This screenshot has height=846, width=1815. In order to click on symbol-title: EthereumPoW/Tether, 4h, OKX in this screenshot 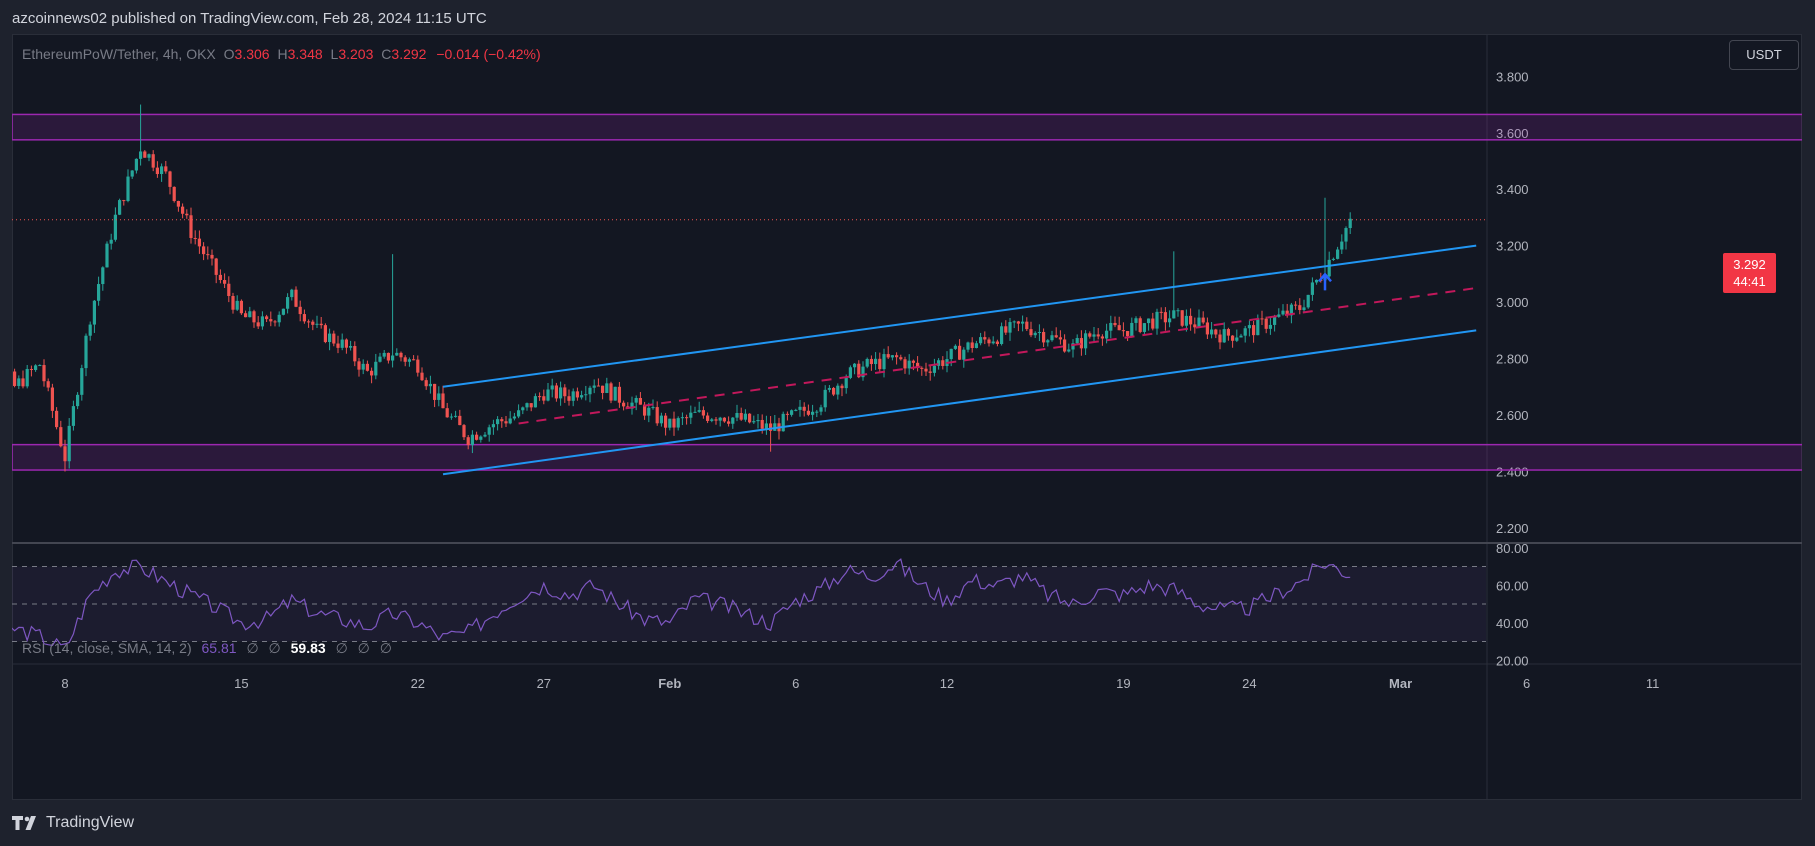, I will do `click(119, 54)`.